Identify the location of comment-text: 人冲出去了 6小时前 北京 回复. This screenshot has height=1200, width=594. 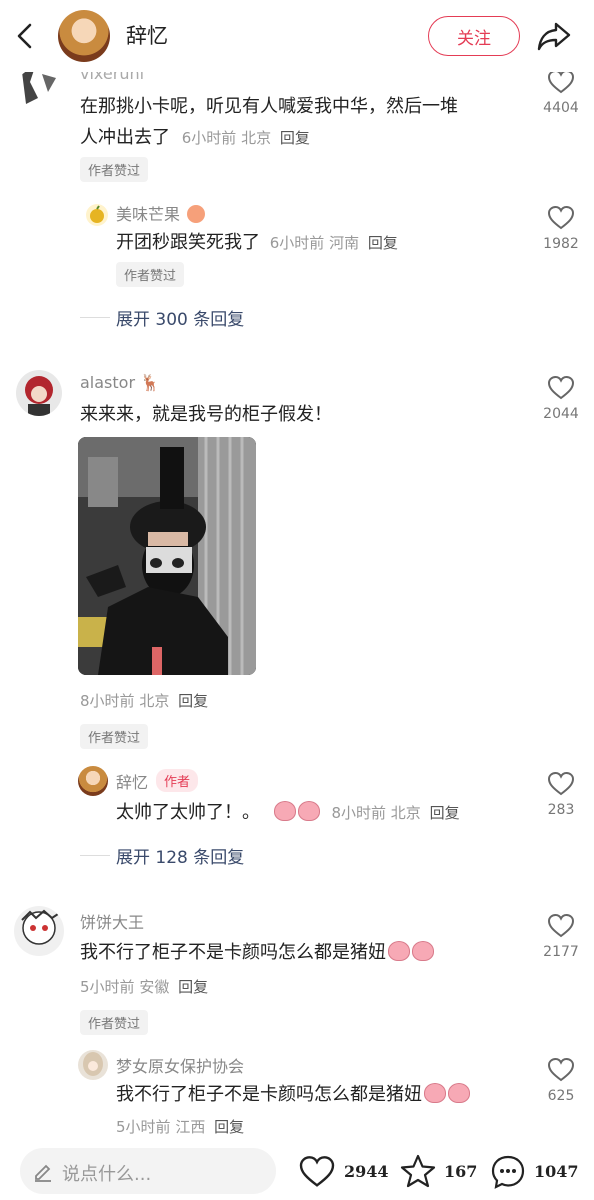
(195, 137).